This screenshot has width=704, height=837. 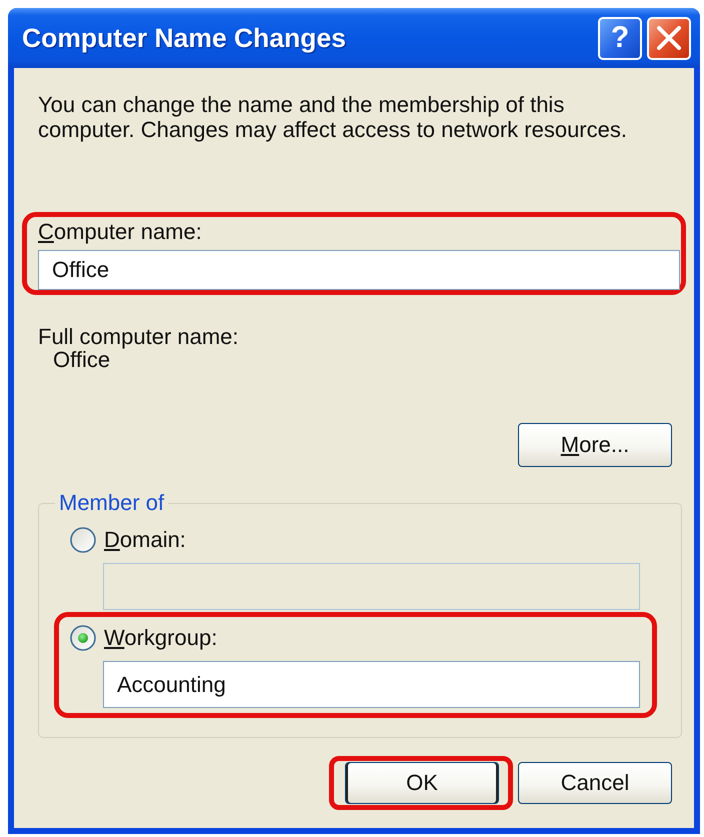 What do you see at coordinates (184, 38) in the screenshot?
I see `window-title: Computer Name Changes` at bounding box center [184, 38].